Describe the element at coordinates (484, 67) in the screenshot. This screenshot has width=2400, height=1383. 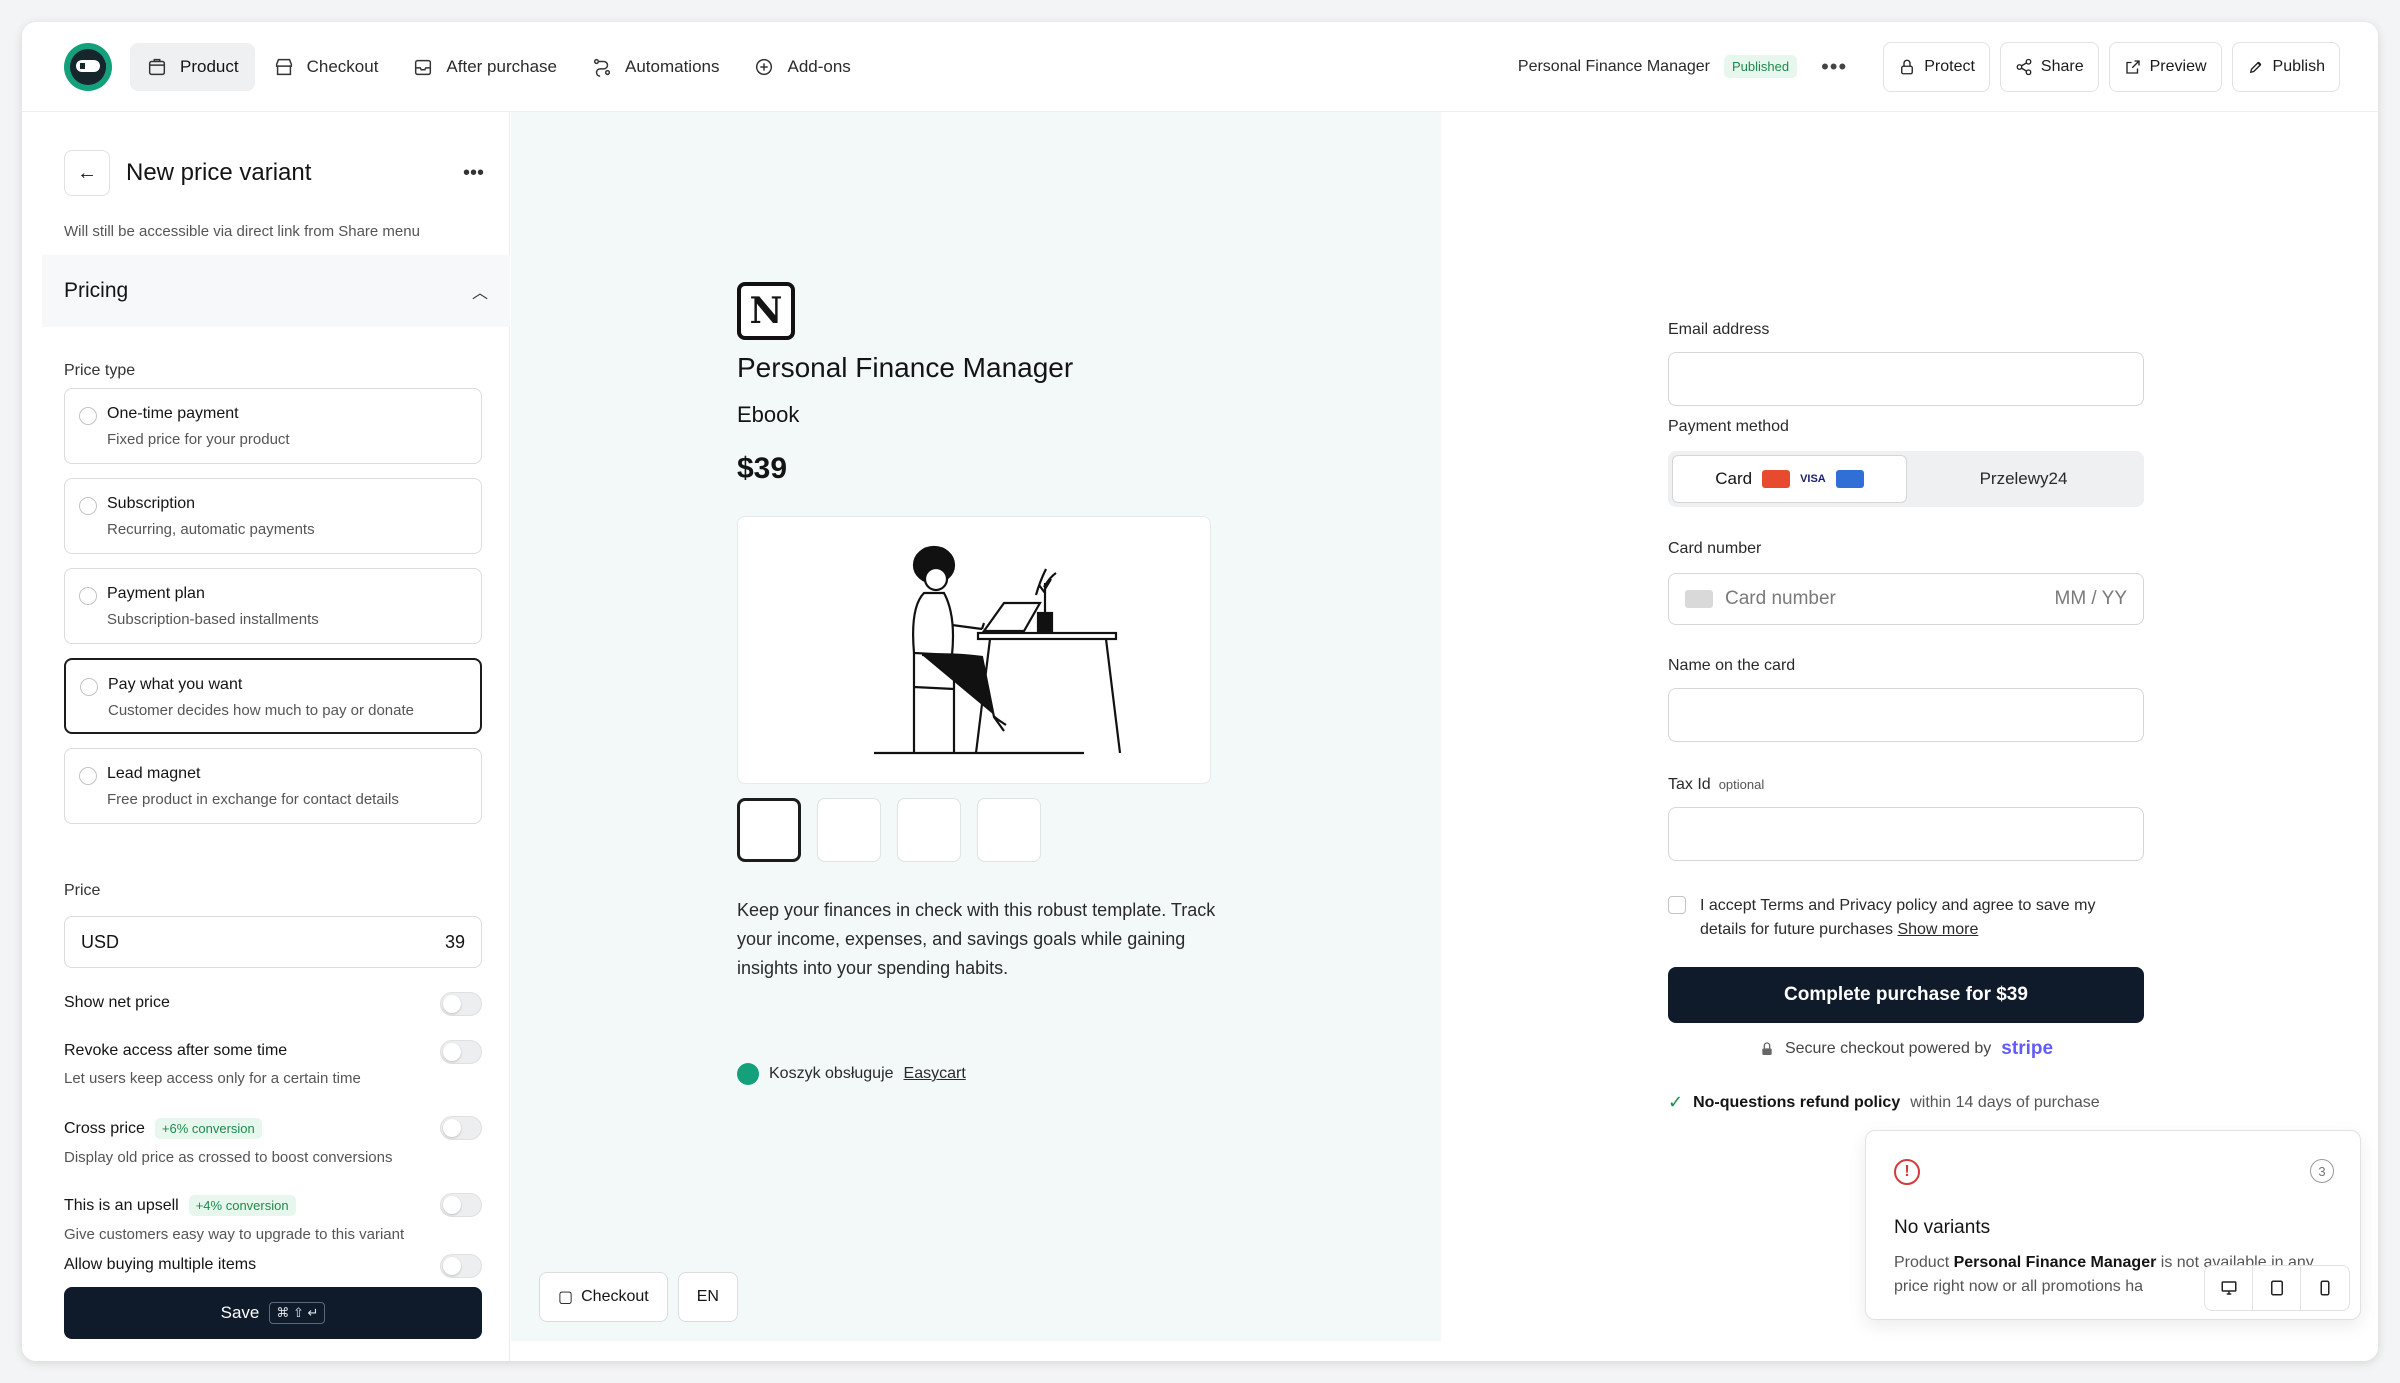
I see `tab-after-purchase: After purchase` at that location.